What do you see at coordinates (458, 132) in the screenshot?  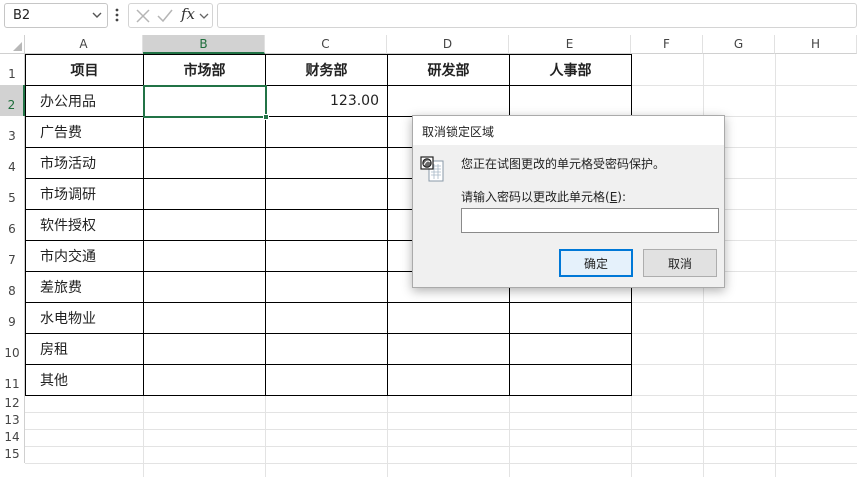 I see `dialog-title: 取消锁定区域` at bounding box center [458, 132].